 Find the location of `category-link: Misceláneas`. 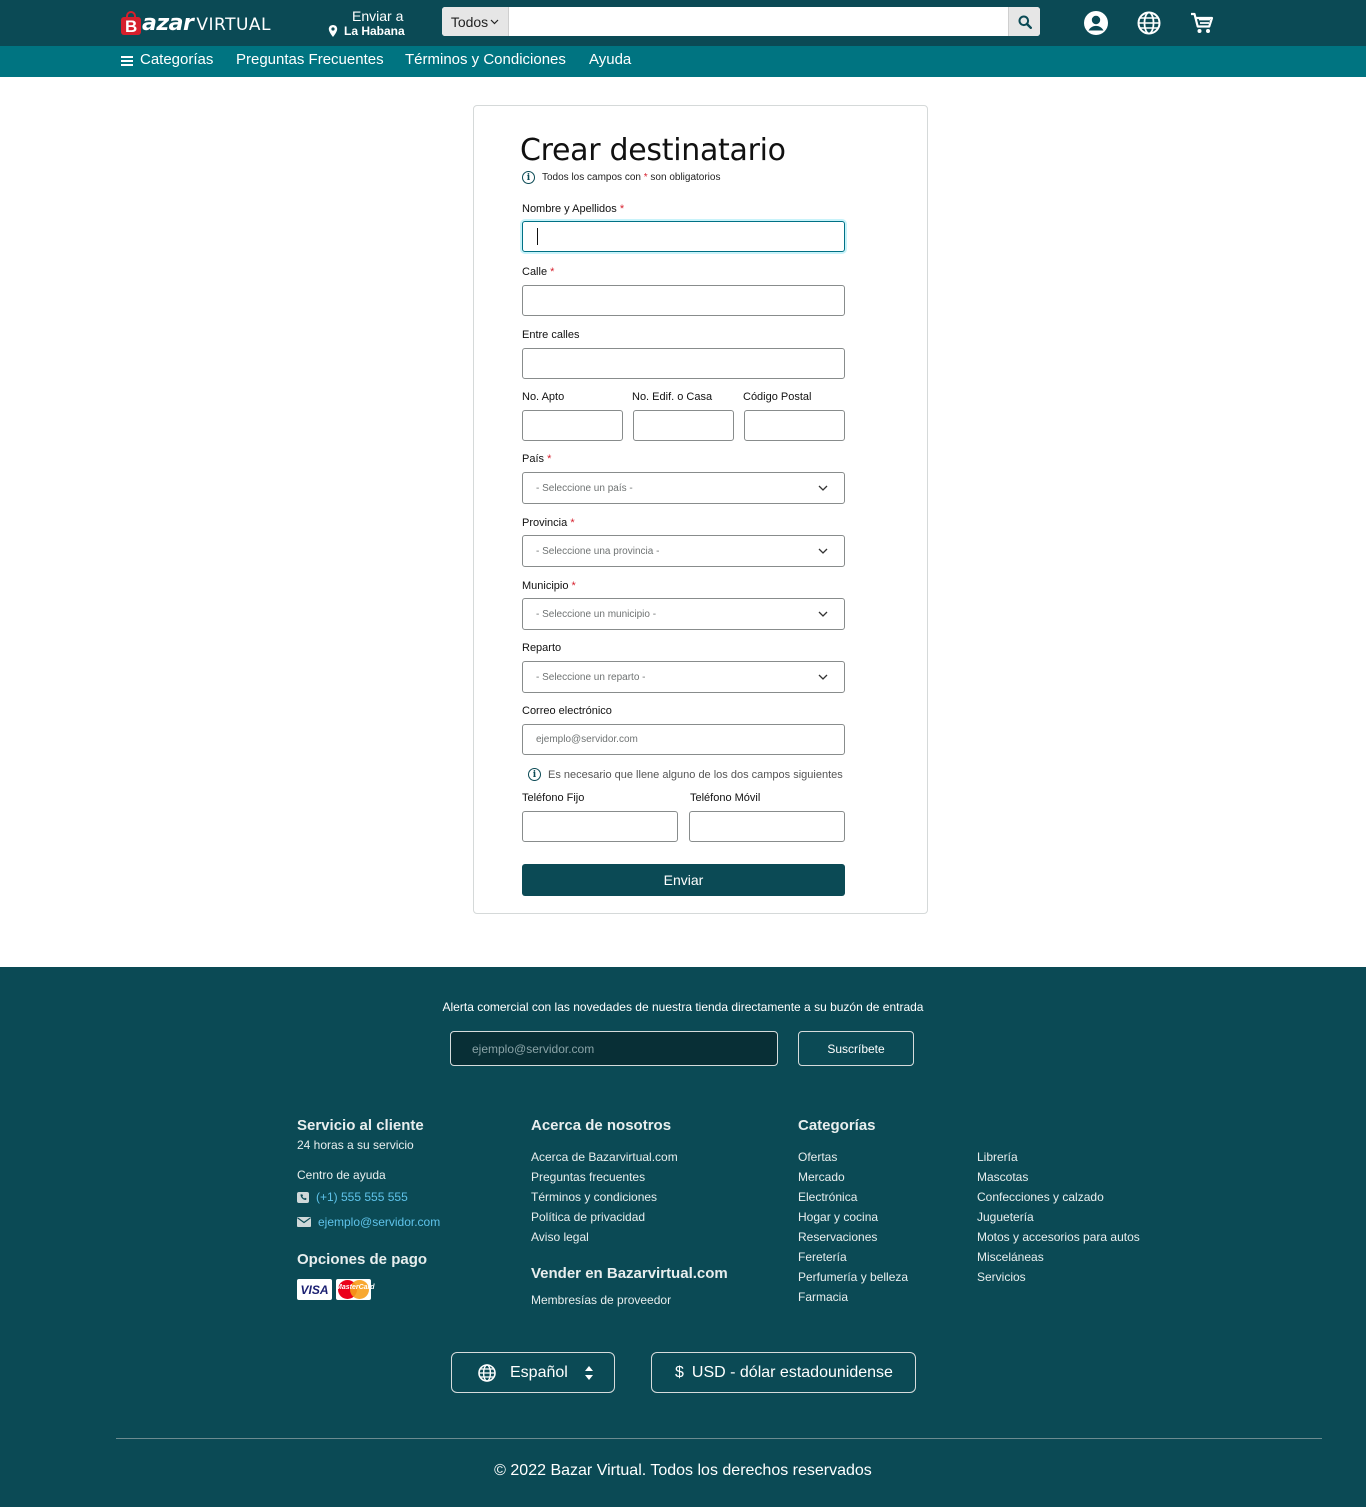

category-link: Misceláneas is located at coordinates (1010, 1257).